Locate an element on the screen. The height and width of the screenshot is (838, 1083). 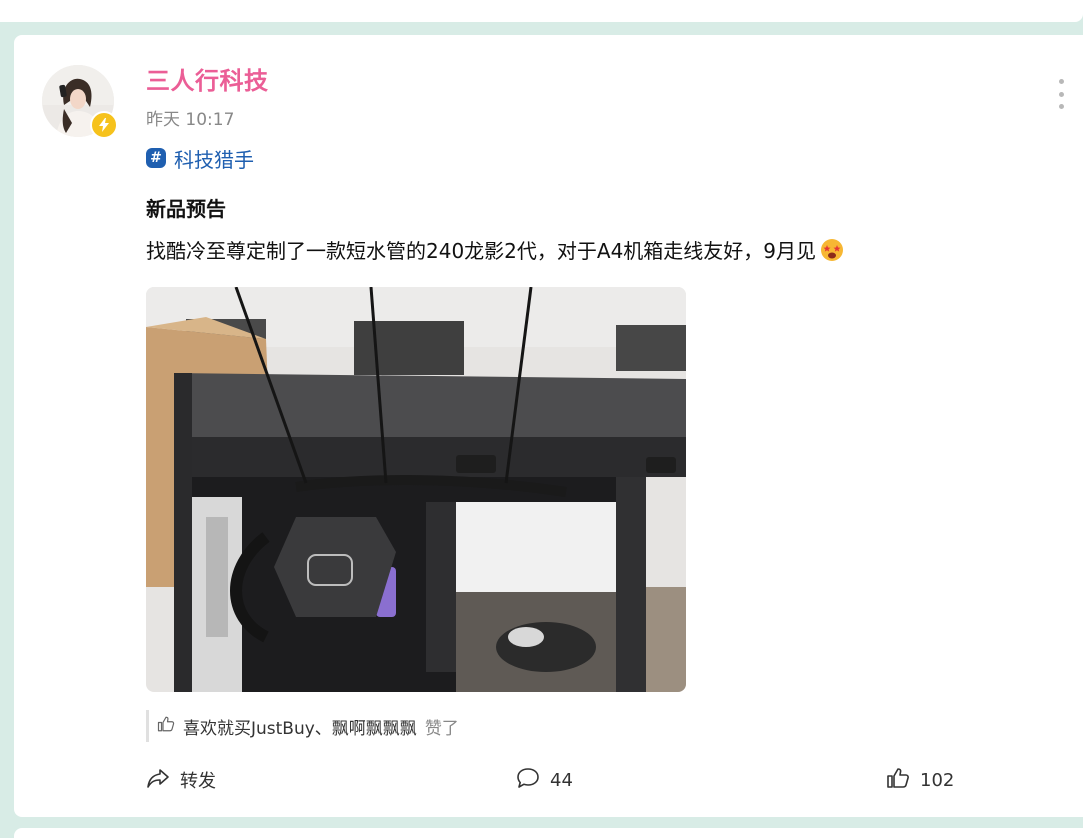
post-time: 昨天 10:17 is located at coordinates (190, 120).